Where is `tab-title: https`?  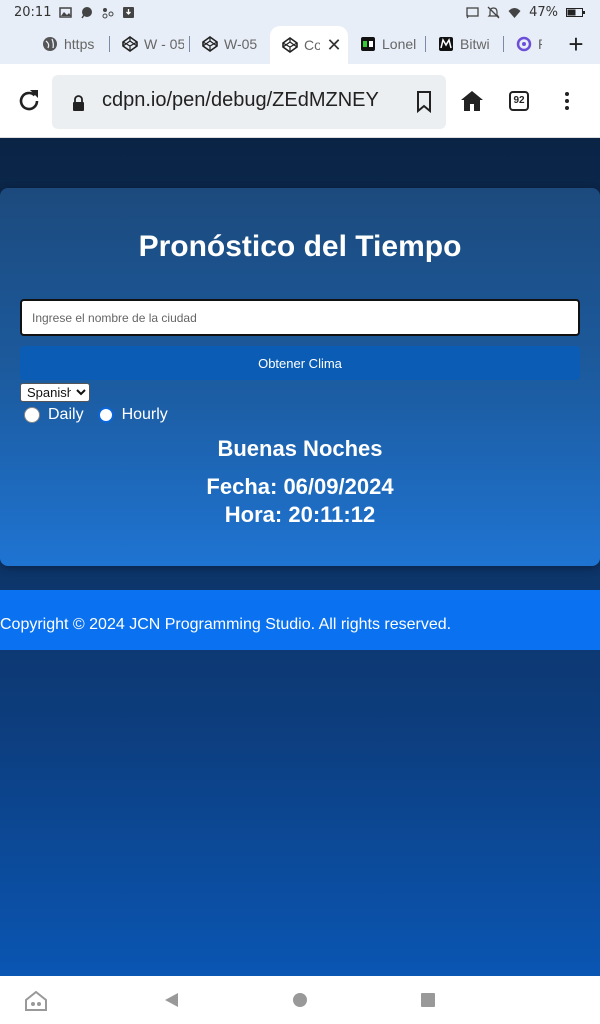 tab-title: https is located at coordinates (79, 44).